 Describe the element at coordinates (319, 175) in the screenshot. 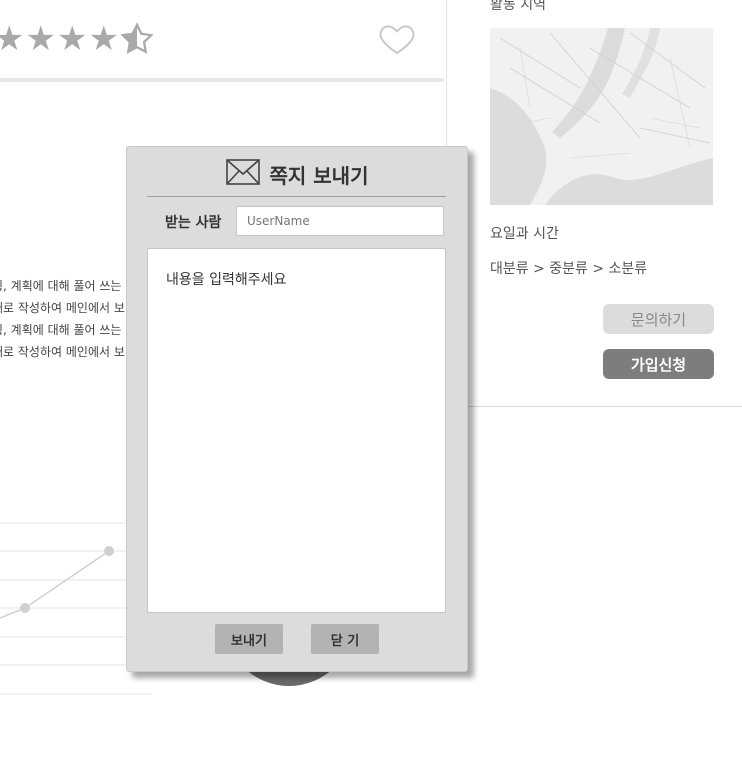

I see `dialog-title: 쪽지 보내기` at that location.